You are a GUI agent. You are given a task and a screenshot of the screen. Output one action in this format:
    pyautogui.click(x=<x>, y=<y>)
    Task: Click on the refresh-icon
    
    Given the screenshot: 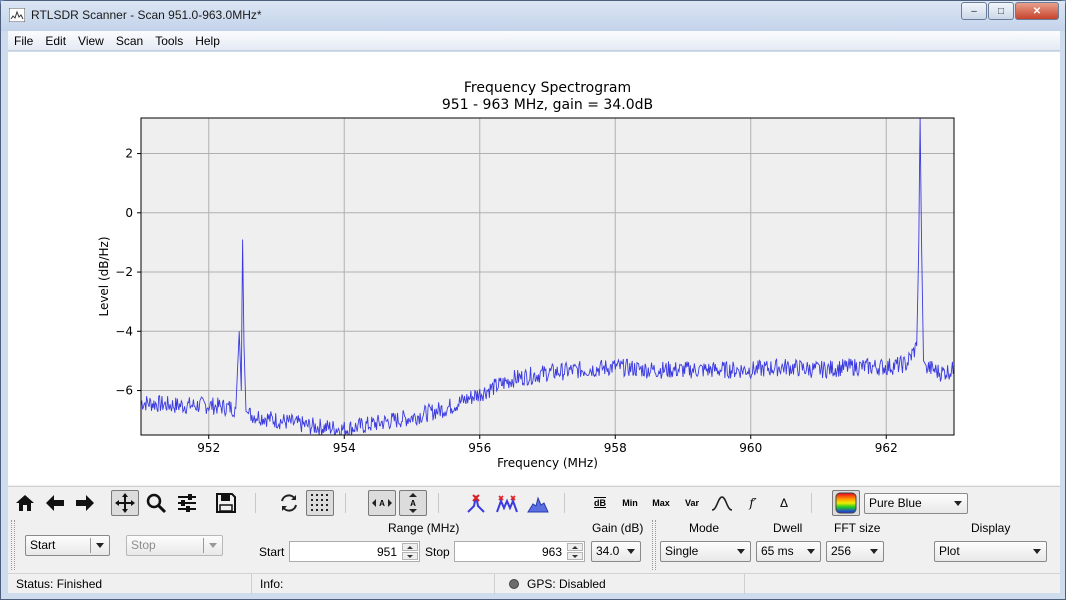 What is the action you would take?
    pyautogui.click(x=289, y=503)
    